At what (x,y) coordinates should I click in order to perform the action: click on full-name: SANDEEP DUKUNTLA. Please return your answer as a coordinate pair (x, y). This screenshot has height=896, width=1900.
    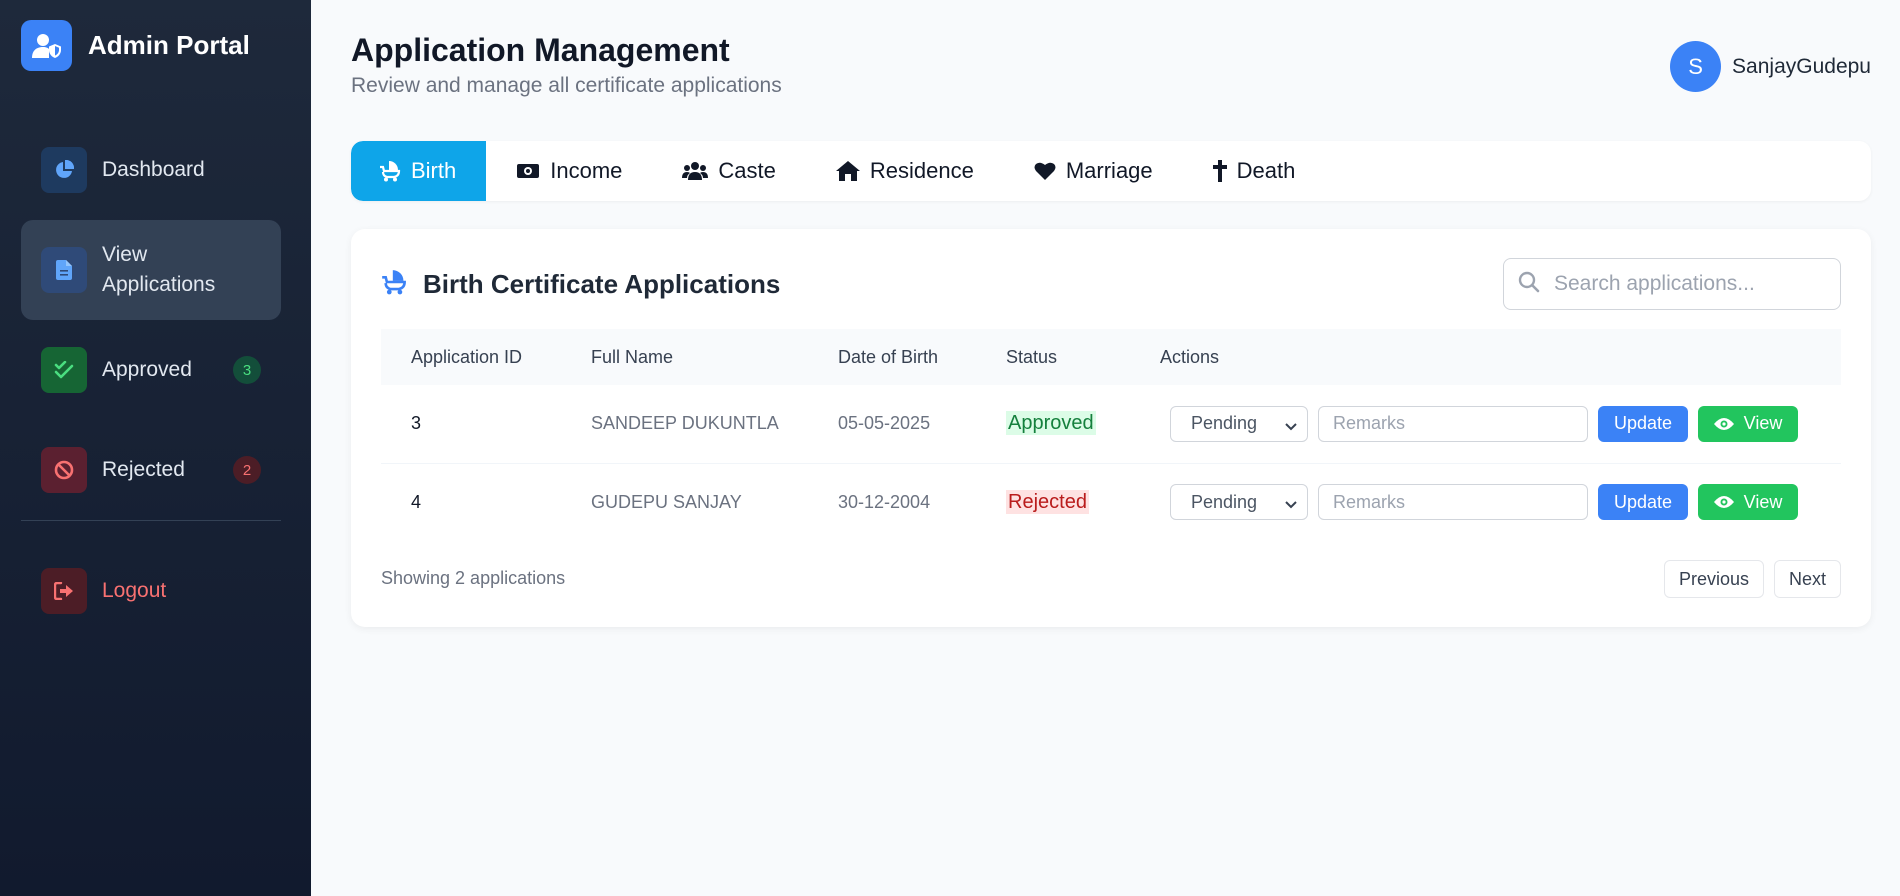
    Looking at the image, I should click on (684, 424).